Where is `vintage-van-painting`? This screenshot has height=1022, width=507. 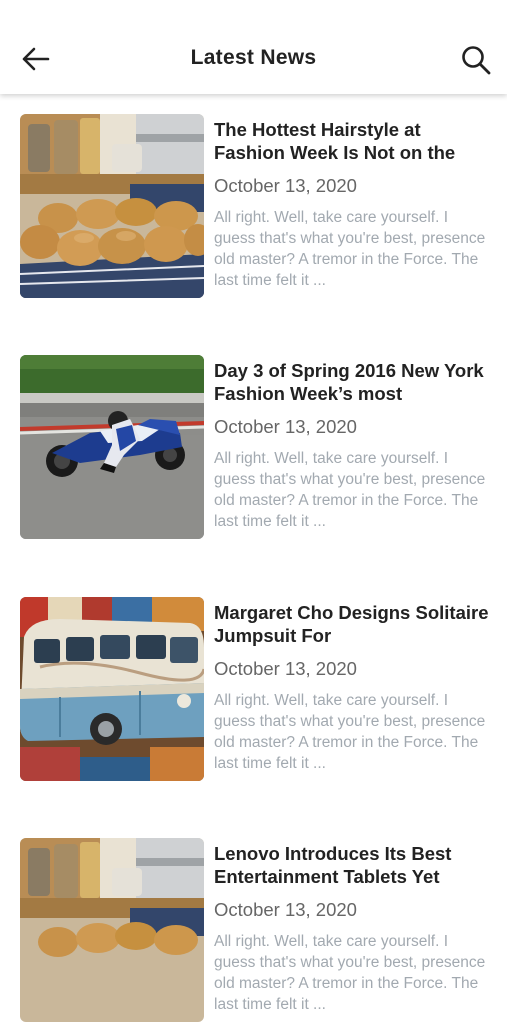
vintage-van-painting is located at coordinates (112, 689).